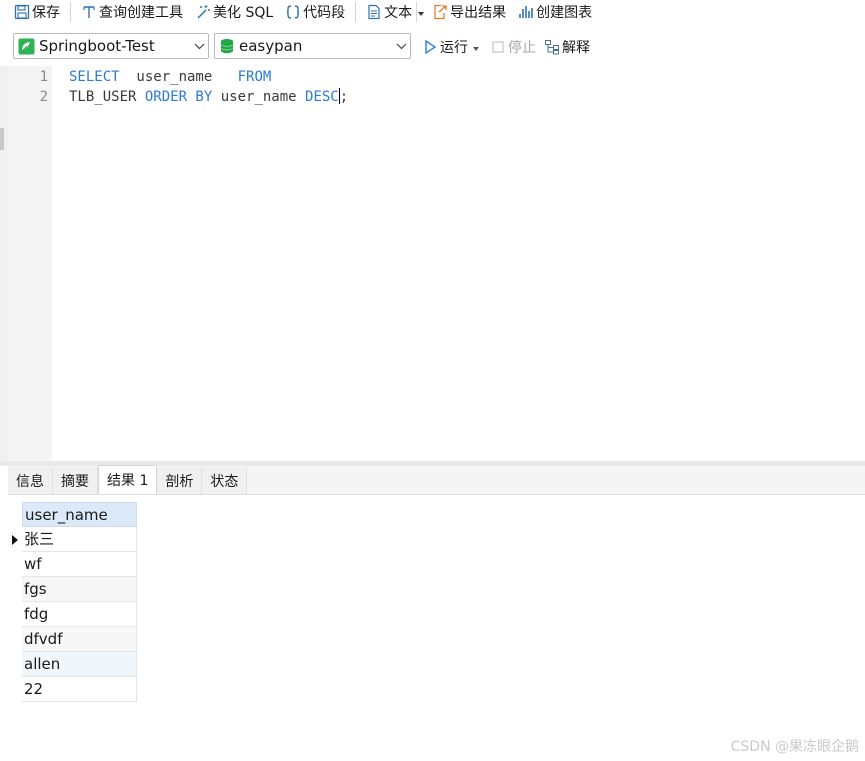  Describe the element at coordinates (79, 564) in the screenshot. I see `table-cell: wf` at that location.